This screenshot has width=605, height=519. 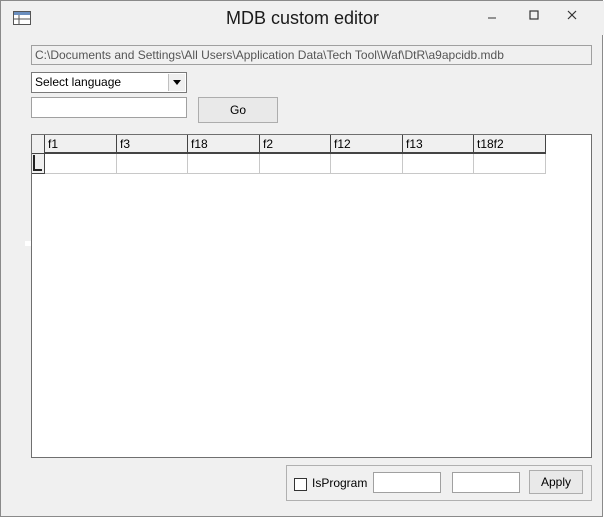 I want to click on maximize-icon, so click(x=534, y=15).